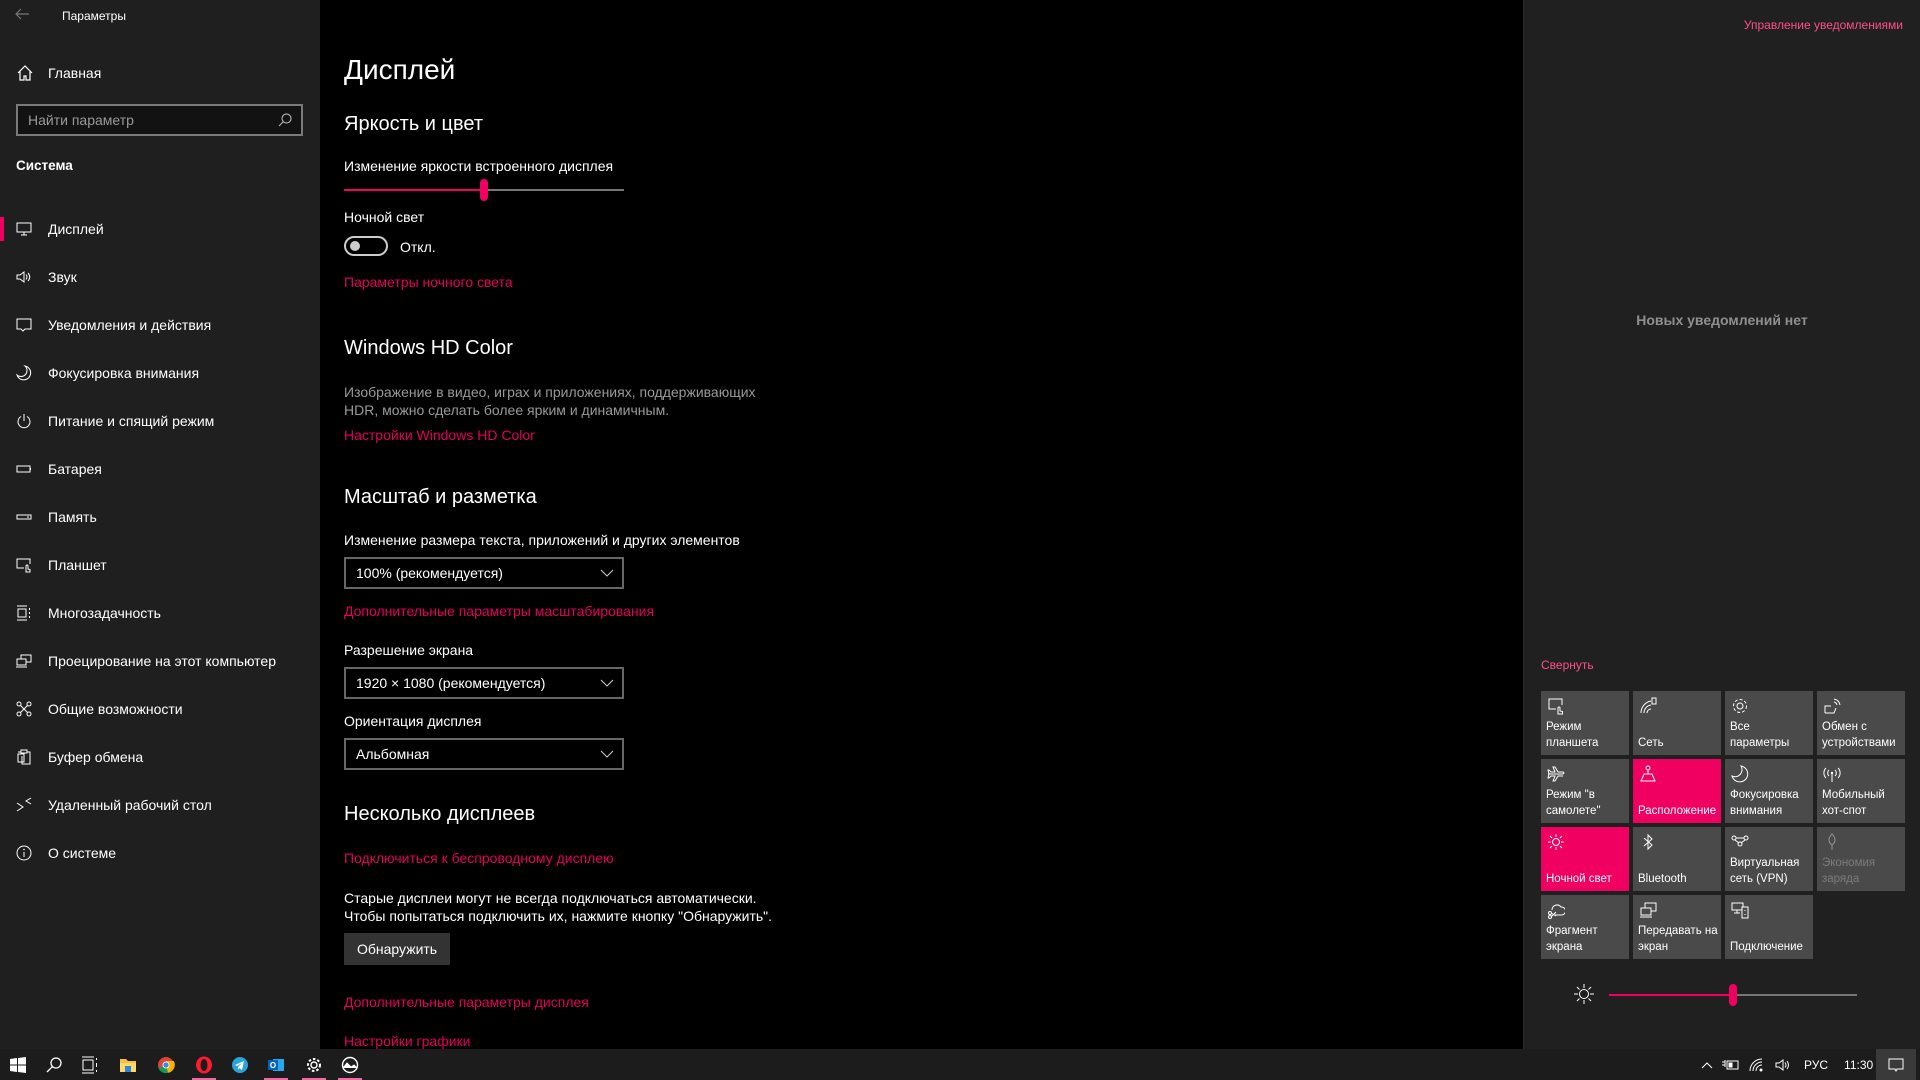 This screenshot has width=1920, height=1080. What do you see at coordinates (1677, 723) in the screenshot?
I see `quick-action-network: Сеть` at bounding box center [1677, 723].